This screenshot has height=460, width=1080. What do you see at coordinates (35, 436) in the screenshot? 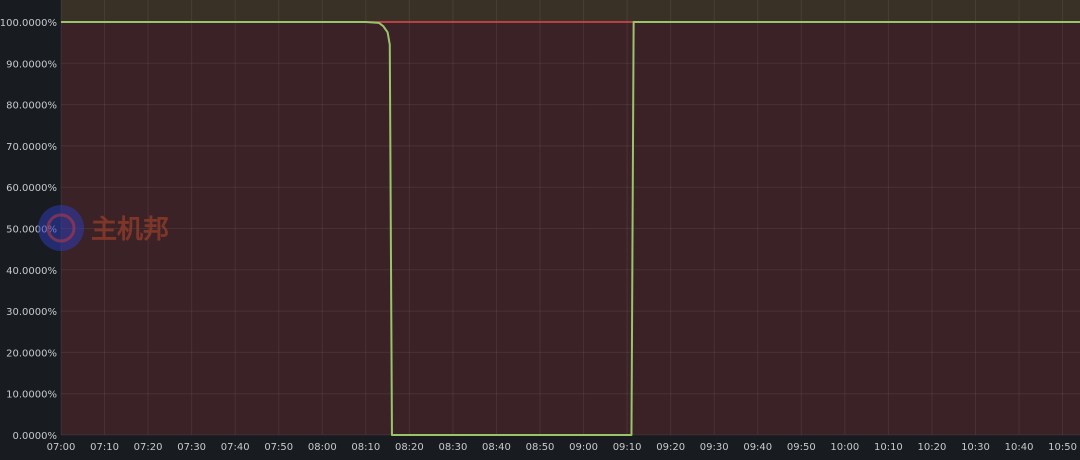
I see `y-tick-label: 0.0000%` at bounding box center [35, 436].